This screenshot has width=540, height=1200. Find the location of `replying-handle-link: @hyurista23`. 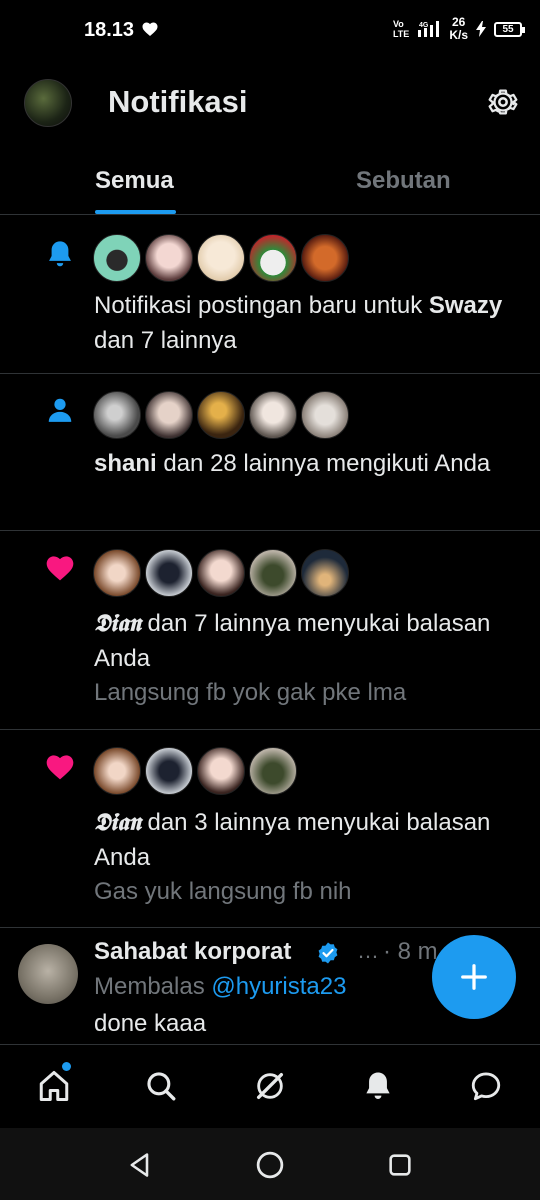

replying-handle-link: @hyurista23 is located at coordinates (278, 986).